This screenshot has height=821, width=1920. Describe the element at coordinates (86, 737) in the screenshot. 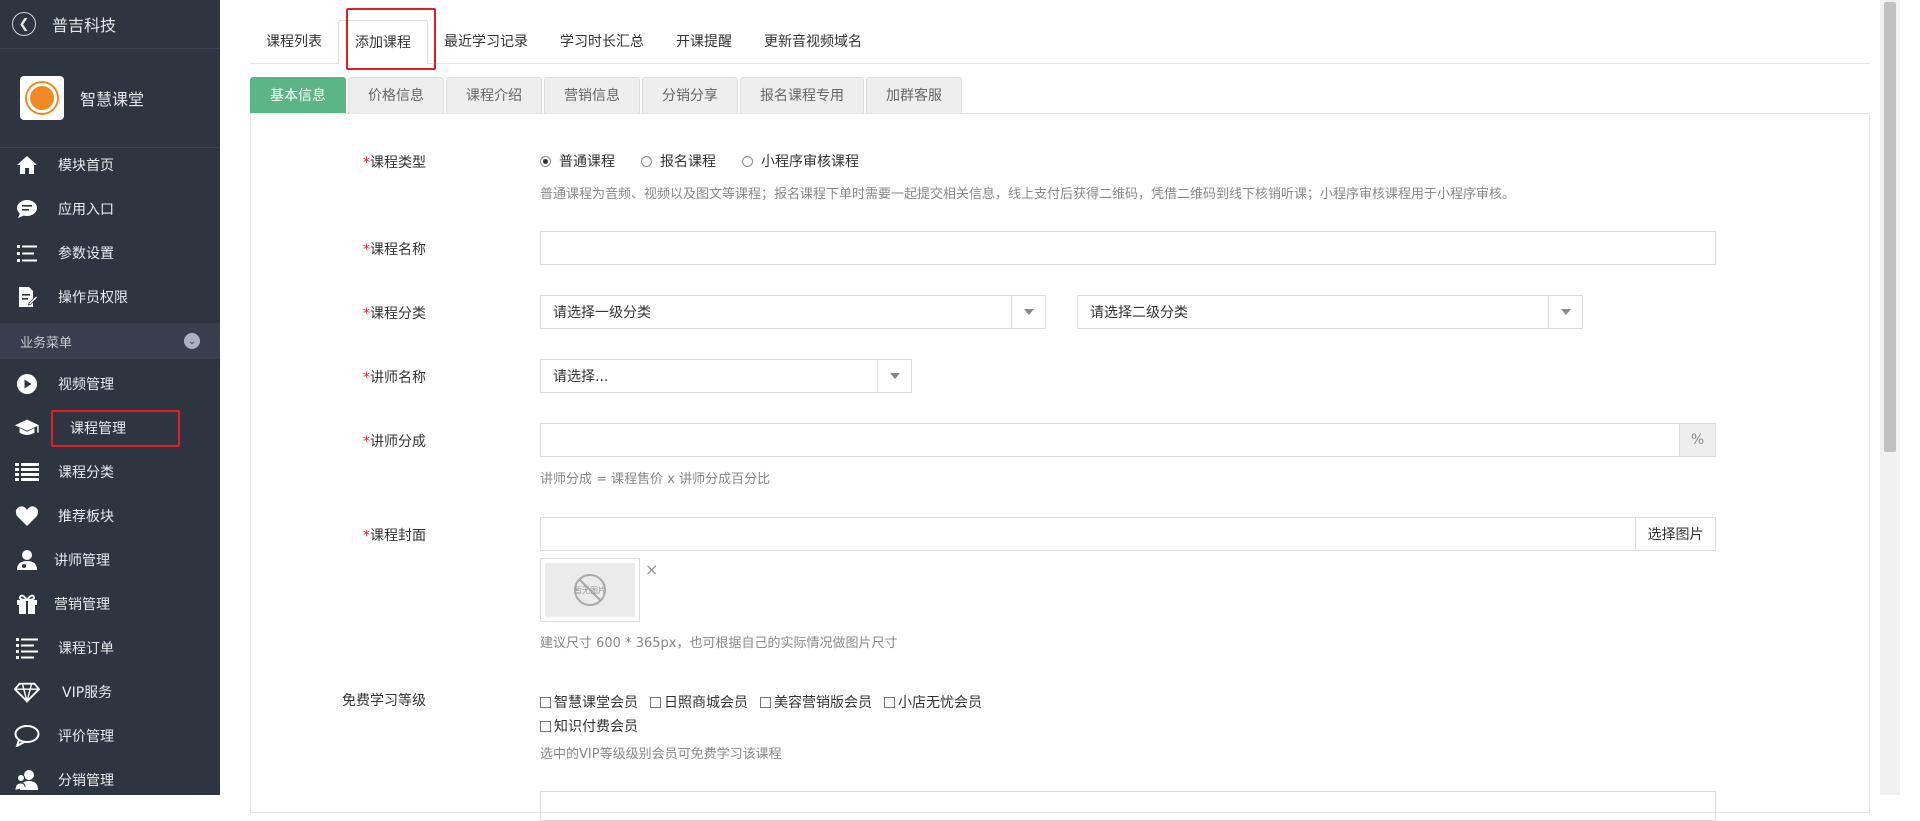

I see `sidebar-item-label: 评价管理` at that location.